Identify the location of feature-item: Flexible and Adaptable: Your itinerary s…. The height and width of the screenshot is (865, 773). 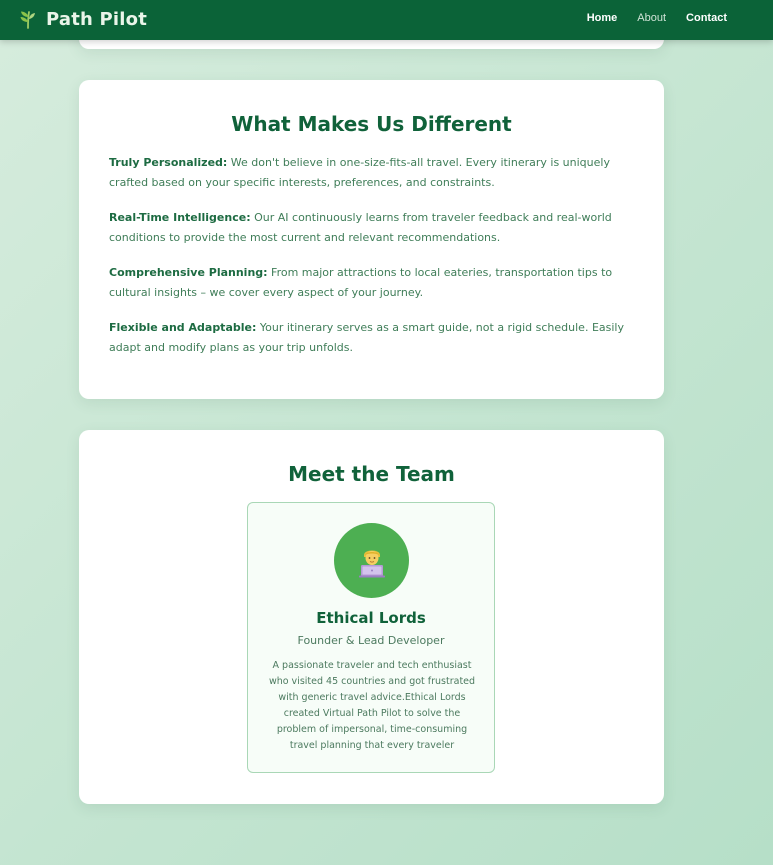
(371, 338).